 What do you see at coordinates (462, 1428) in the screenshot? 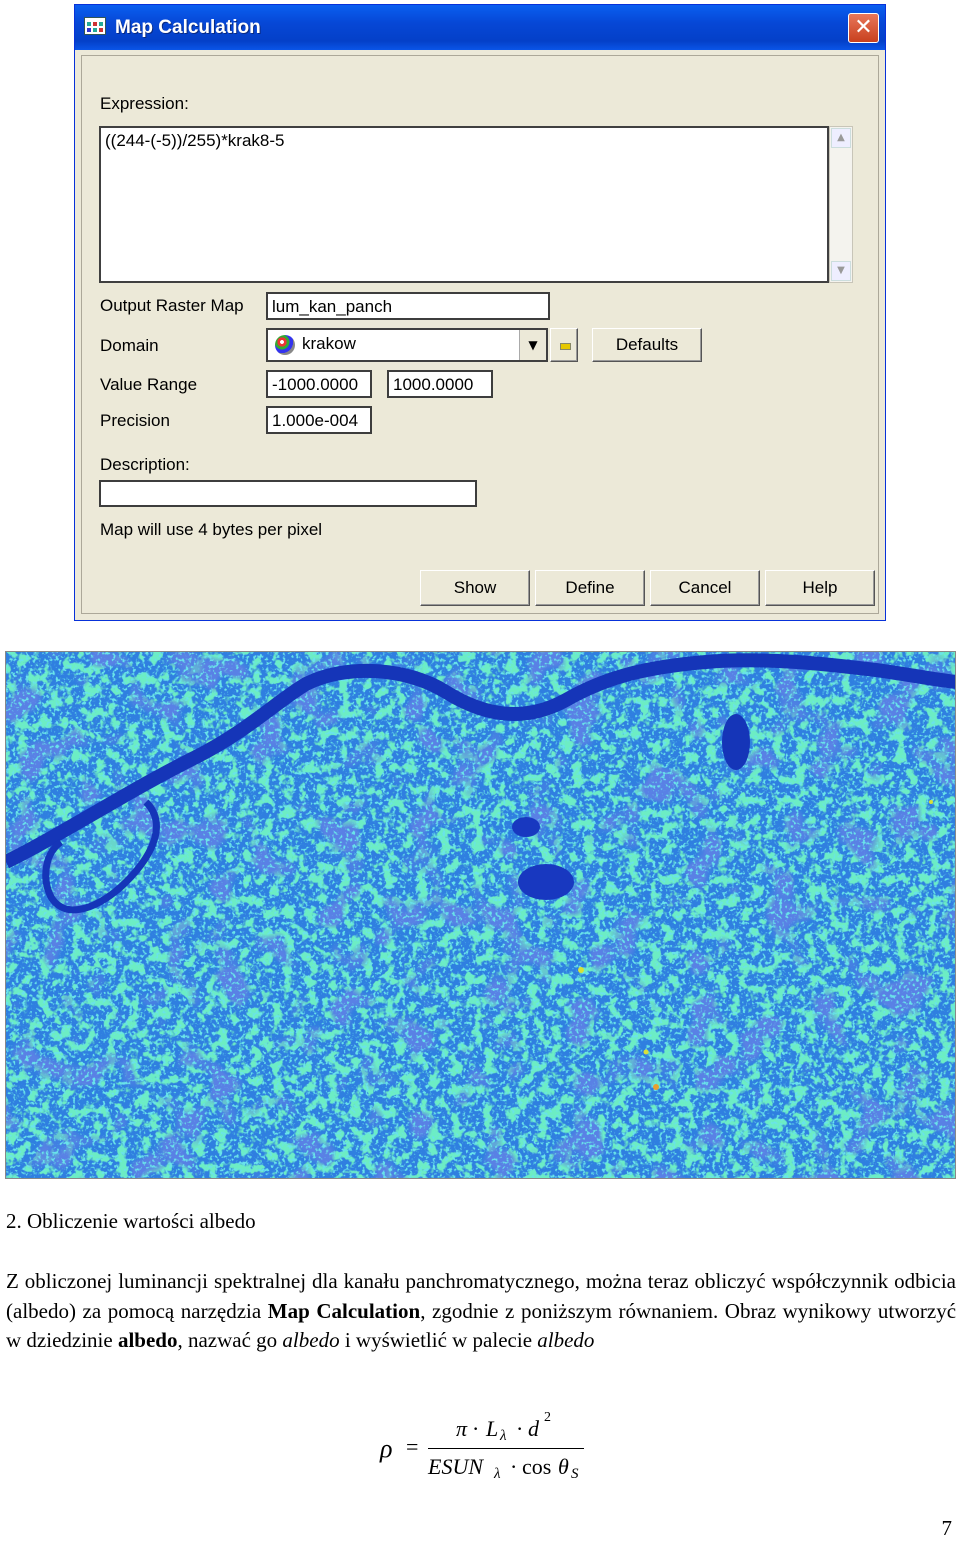
I see `formula-pi: π` at bounding box center [462, 1428].